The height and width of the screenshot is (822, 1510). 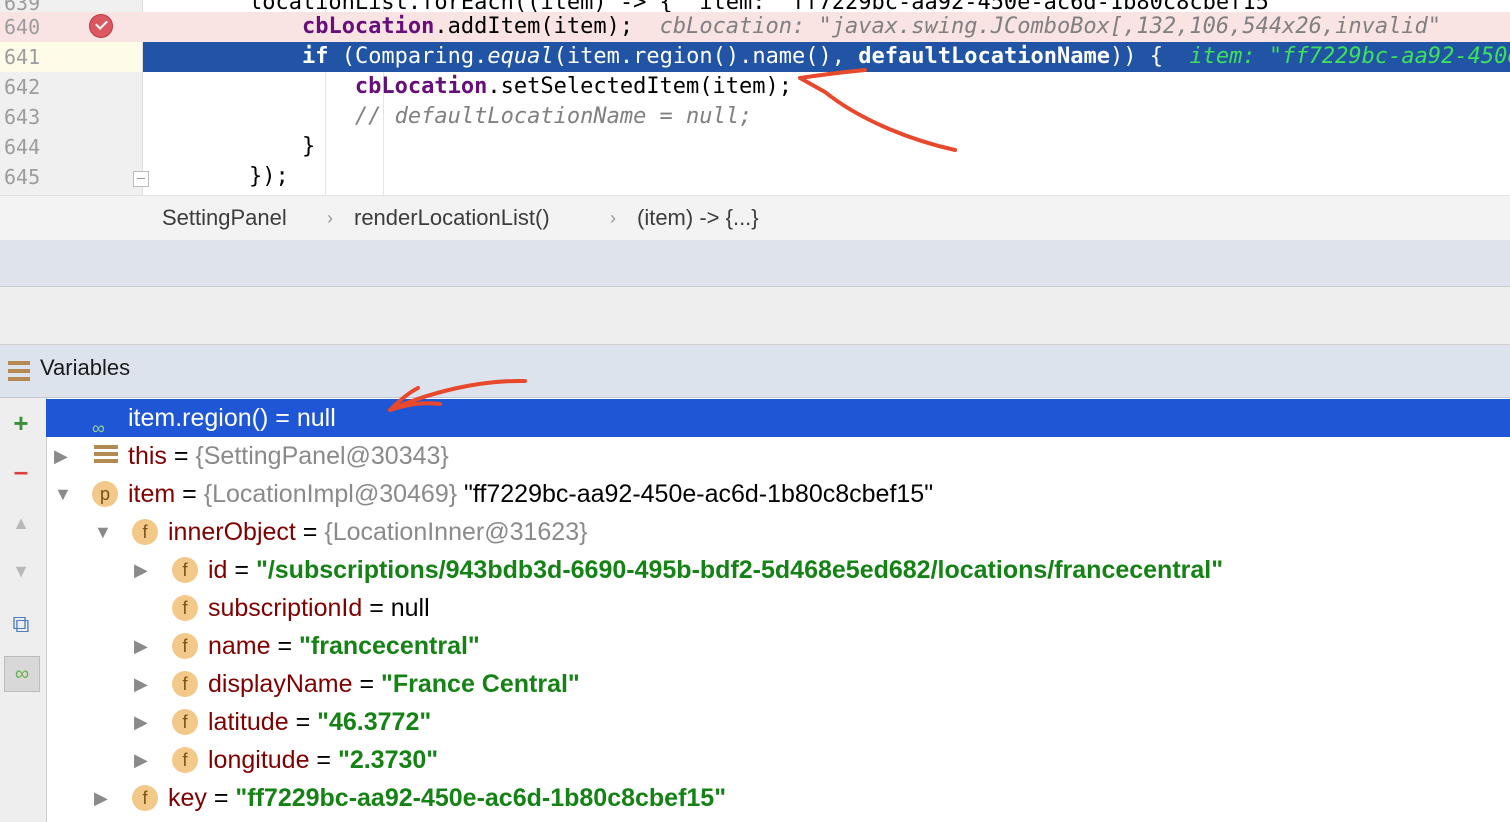 I want to click on move-down-icon: ▼, so click(x=21, y=571).